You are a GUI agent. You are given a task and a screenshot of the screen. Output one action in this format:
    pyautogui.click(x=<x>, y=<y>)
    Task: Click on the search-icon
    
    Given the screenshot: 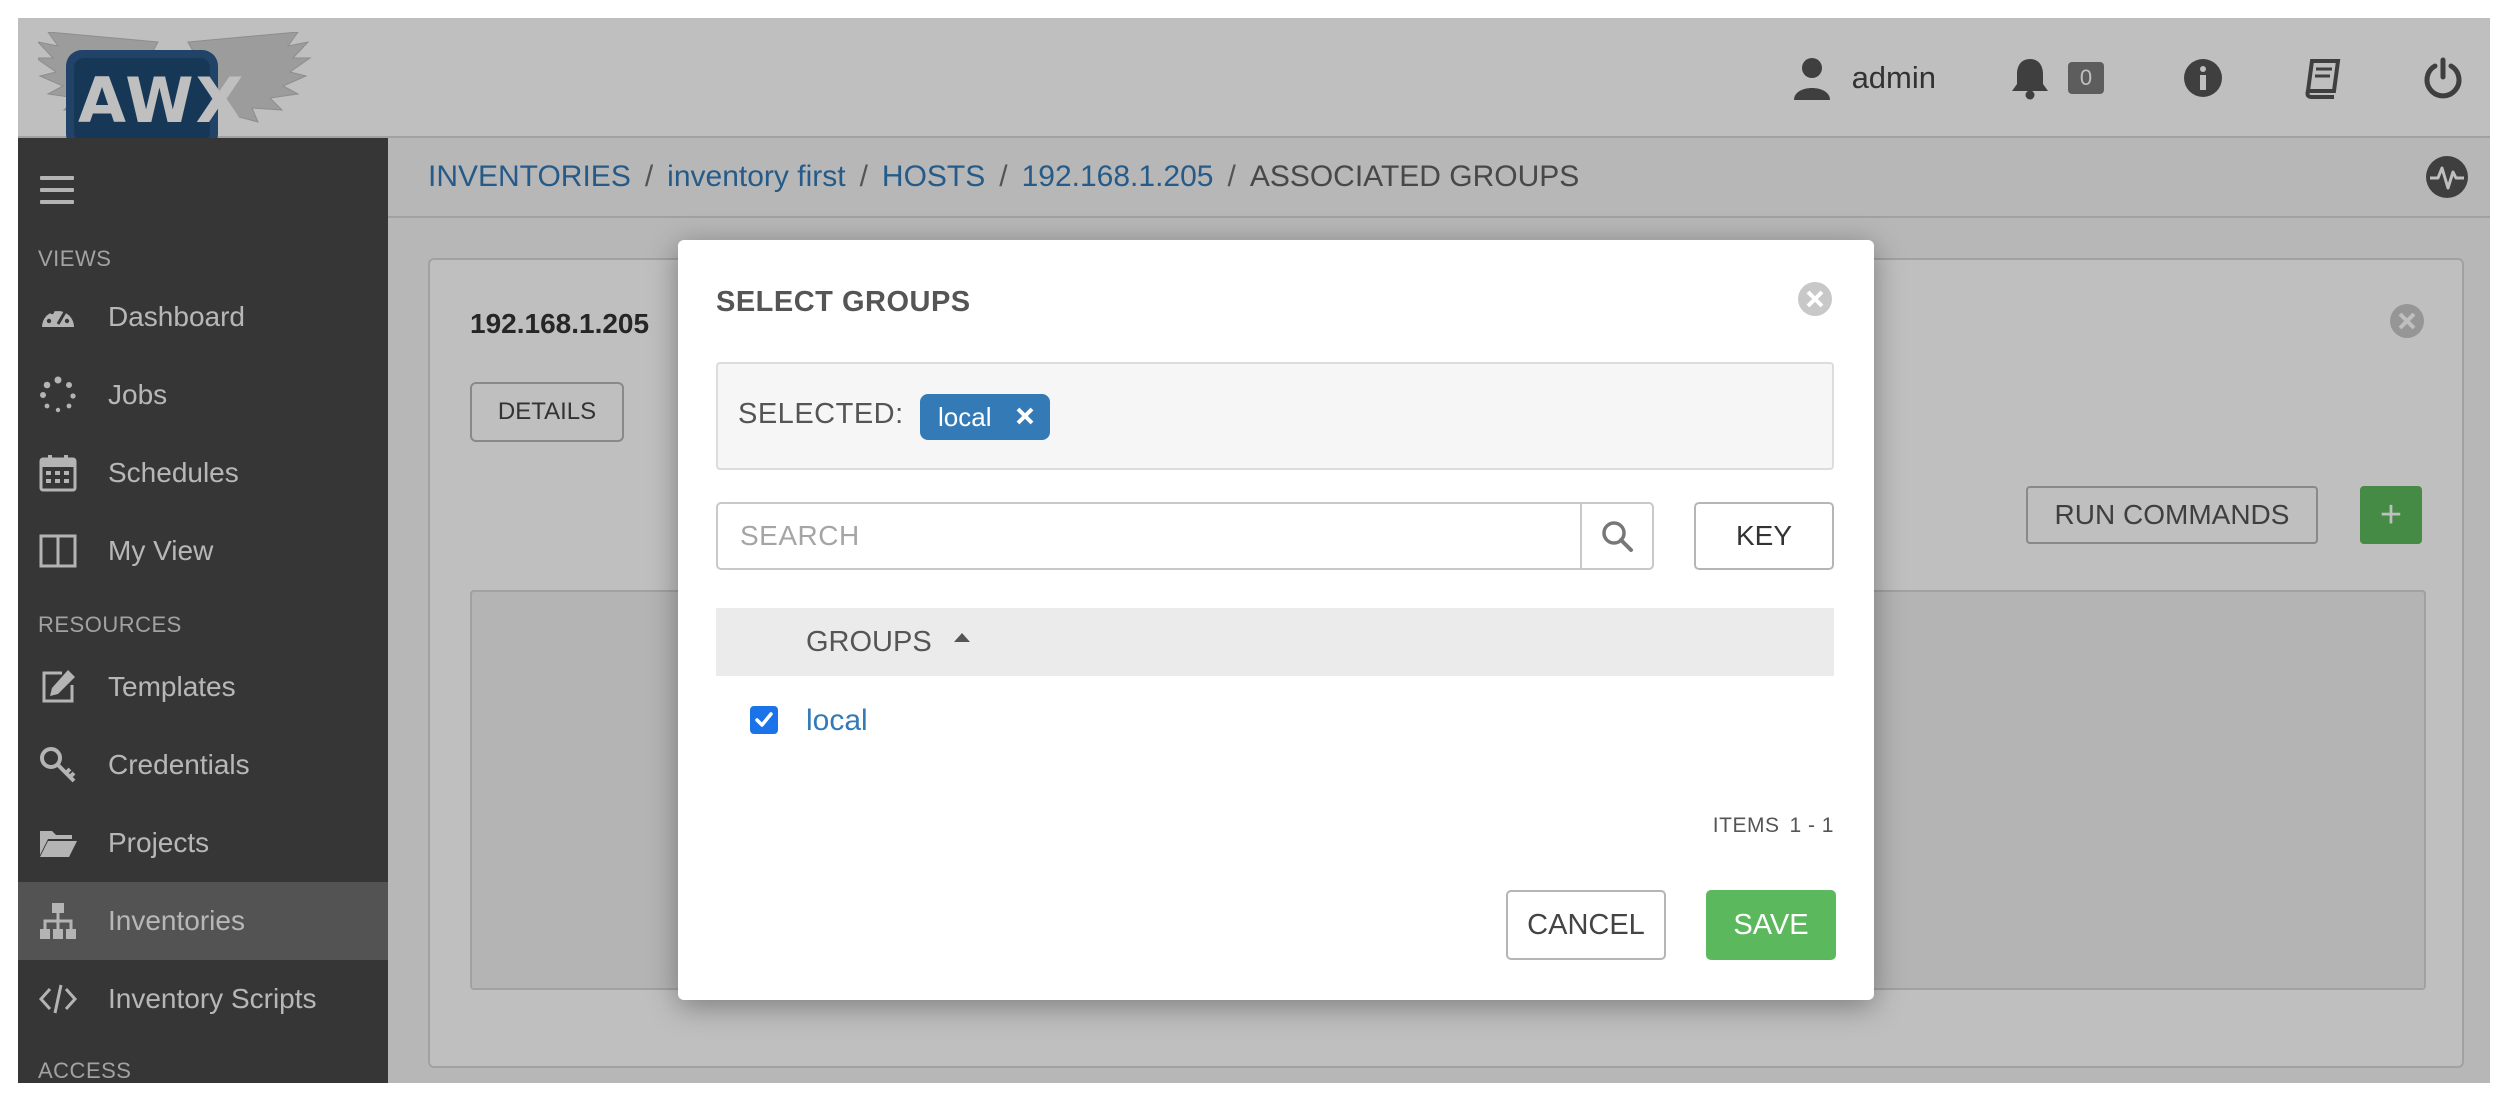 What is the action you would take?
    pyautogui.click(x=1617, y=536)
    